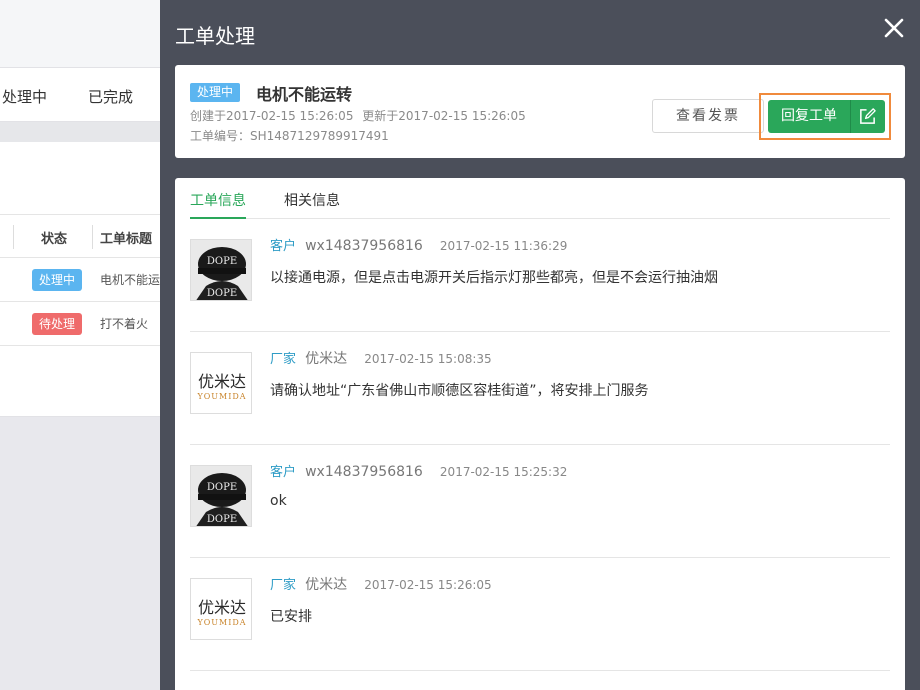  I want to click on message-text: 已安排, so click(291, 617).